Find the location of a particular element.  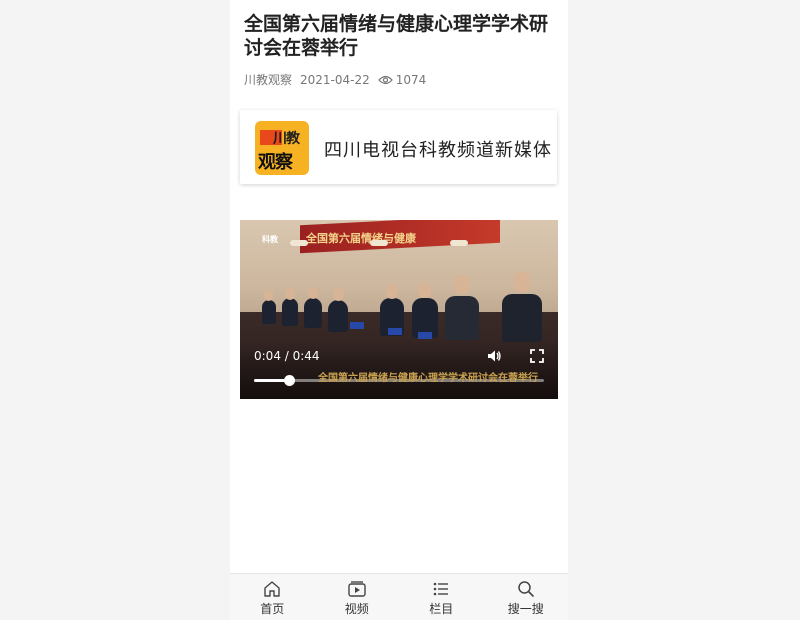

article-source: 川教观察 is located at coordinates (268, 79).